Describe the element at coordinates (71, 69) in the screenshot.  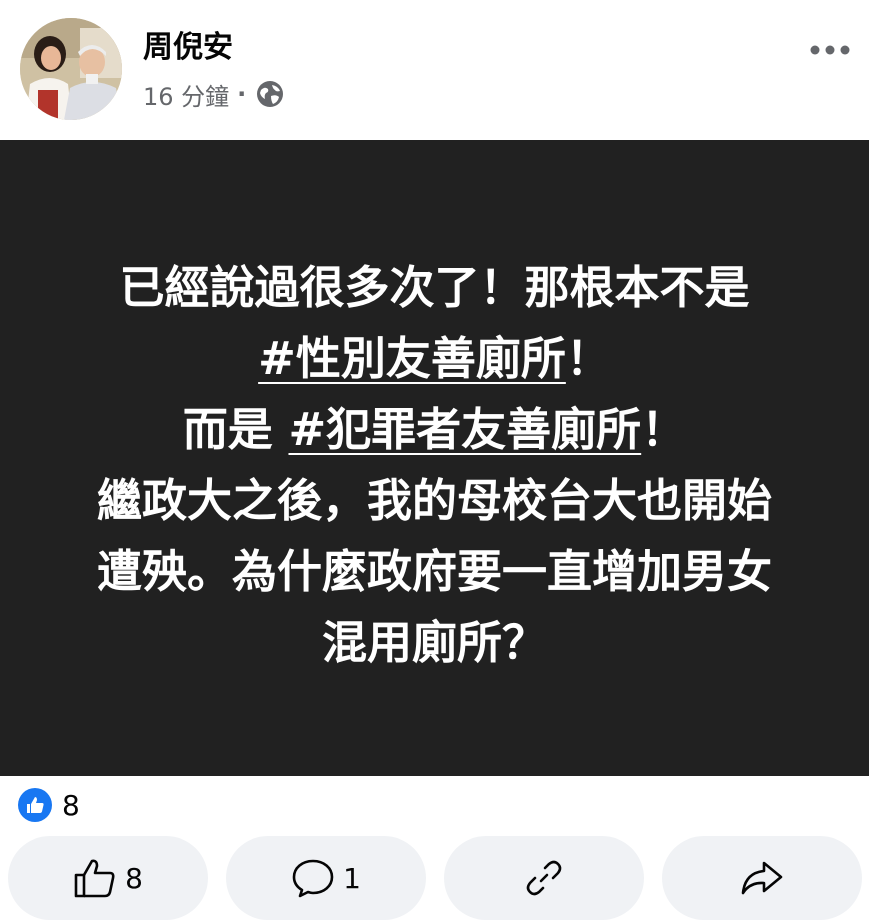
I see `author-avatar` at that location.